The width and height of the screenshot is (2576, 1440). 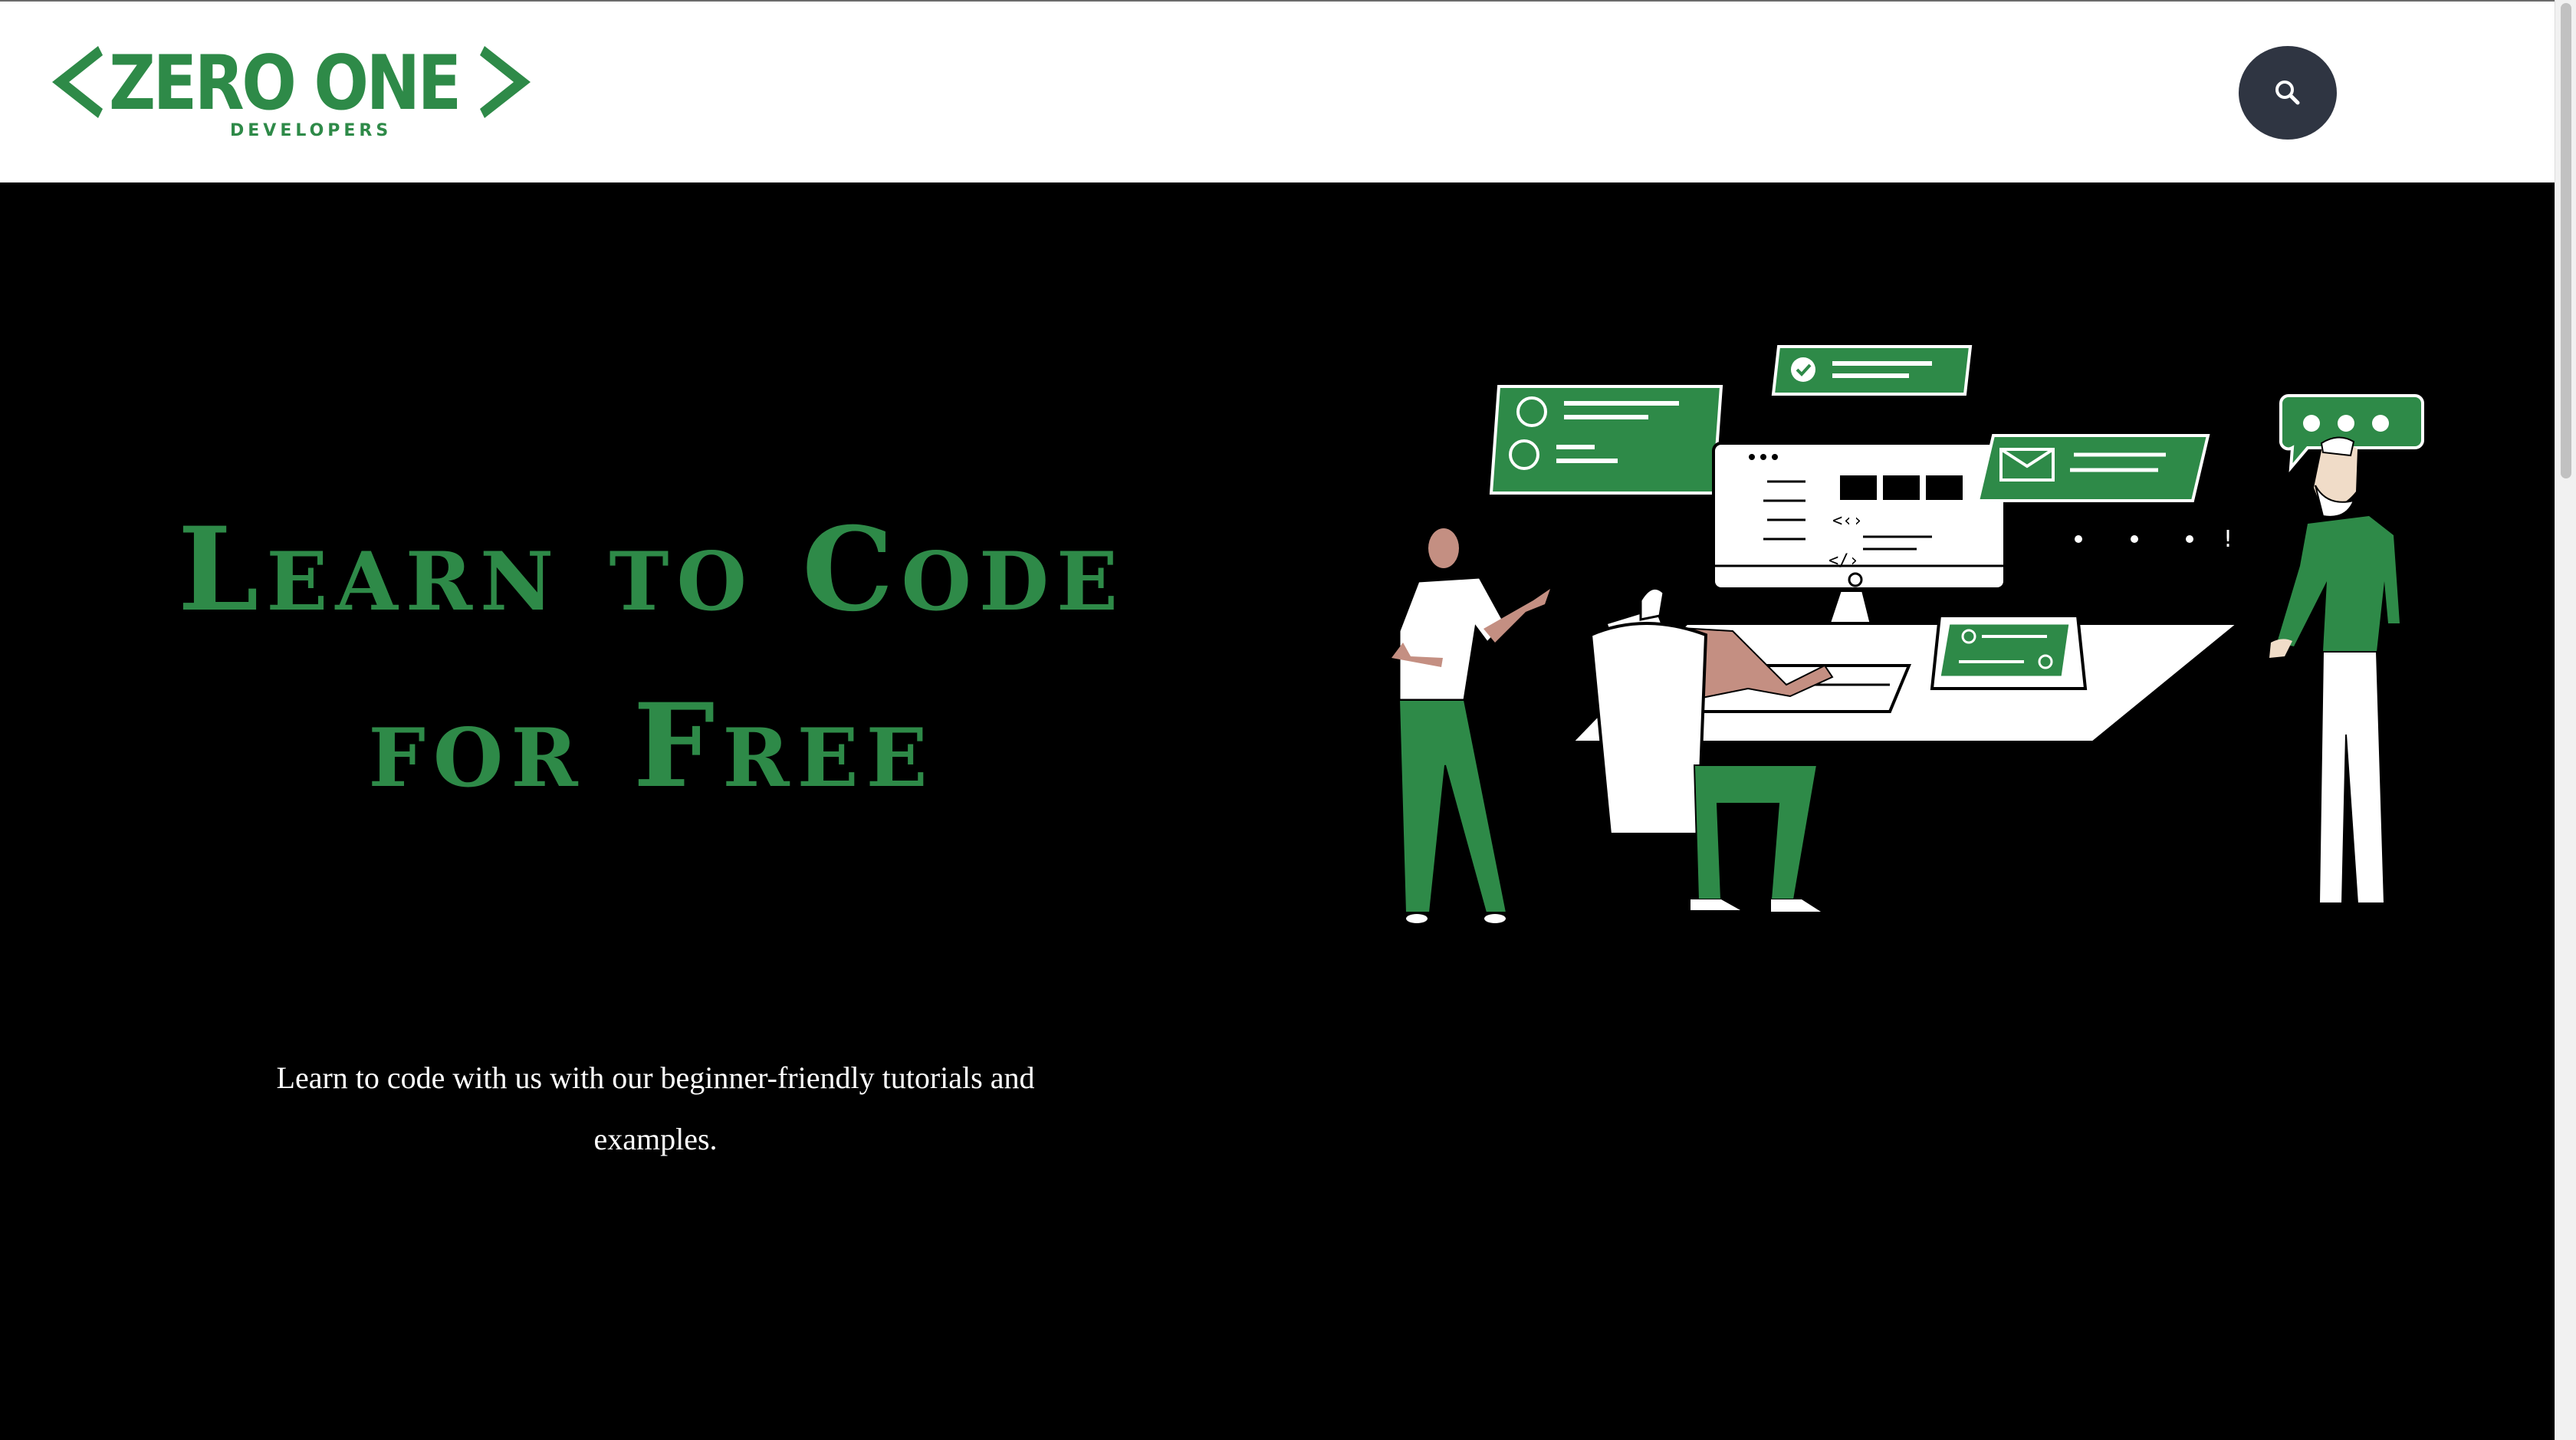 What do you see at coordinates (311, 130) in the screenshot?
I see `logo-tagline: DEVELOPERS` at bounding box center [311, 130].